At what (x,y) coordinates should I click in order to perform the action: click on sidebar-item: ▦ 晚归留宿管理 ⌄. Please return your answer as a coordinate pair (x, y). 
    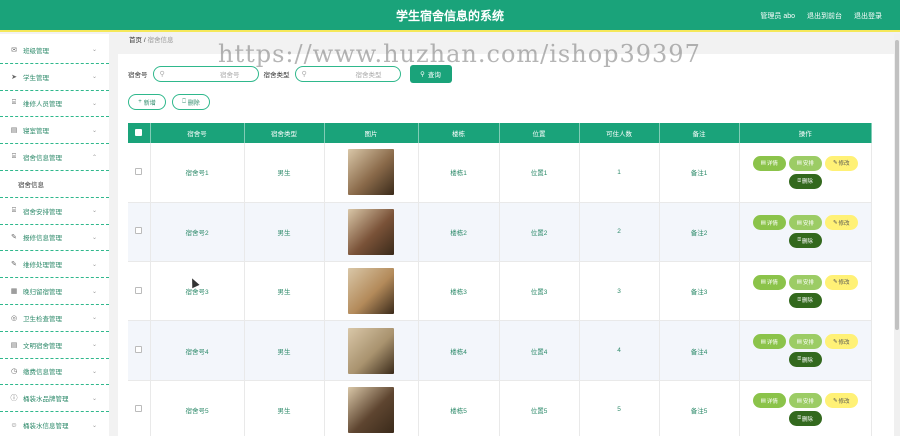
    Looking at the image, I should click on (54, 291).